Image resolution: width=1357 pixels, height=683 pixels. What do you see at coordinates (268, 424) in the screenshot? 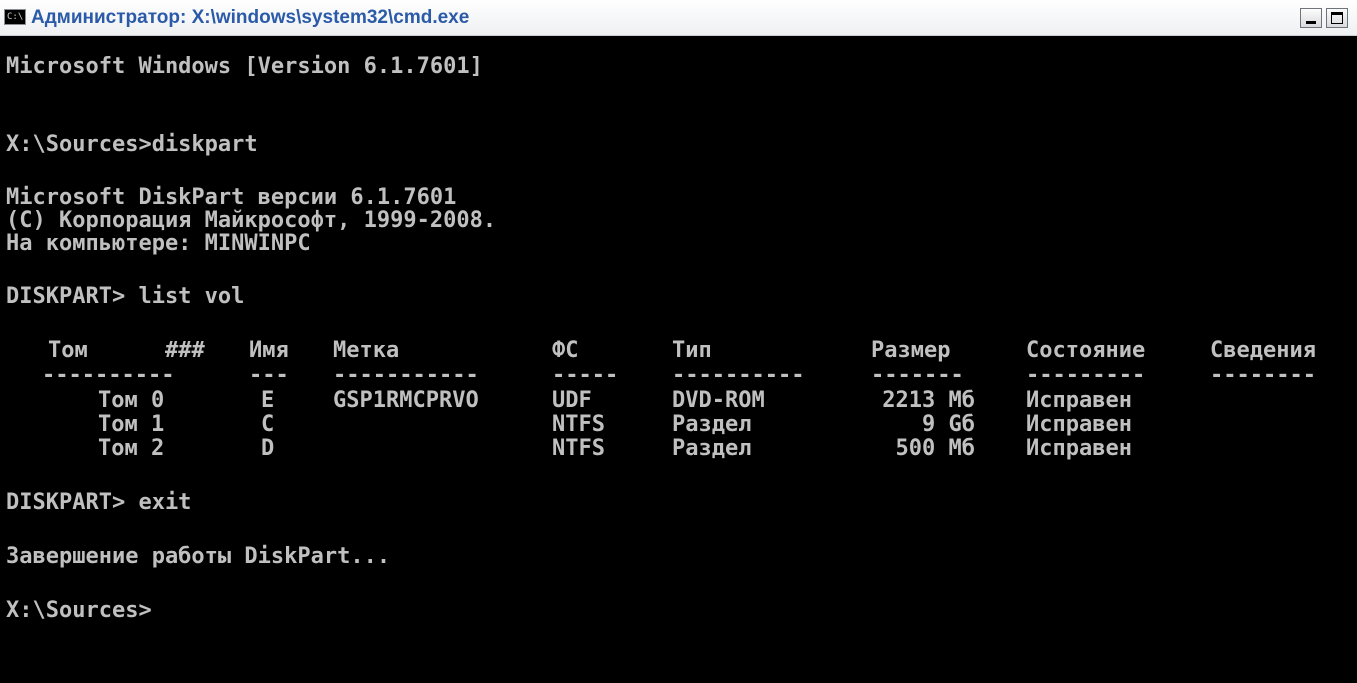
I see `volume-letter: C` at bounding box center [268, 424].